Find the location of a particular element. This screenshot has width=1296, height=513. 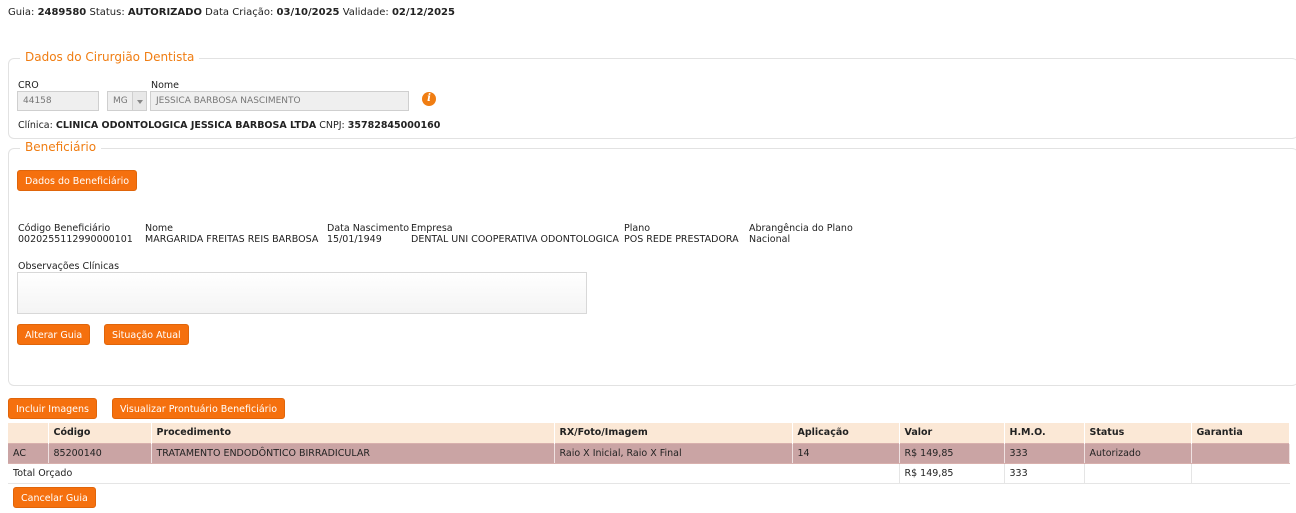

nome-beneficiario-label: Nome is located at coordinates (159, 228).